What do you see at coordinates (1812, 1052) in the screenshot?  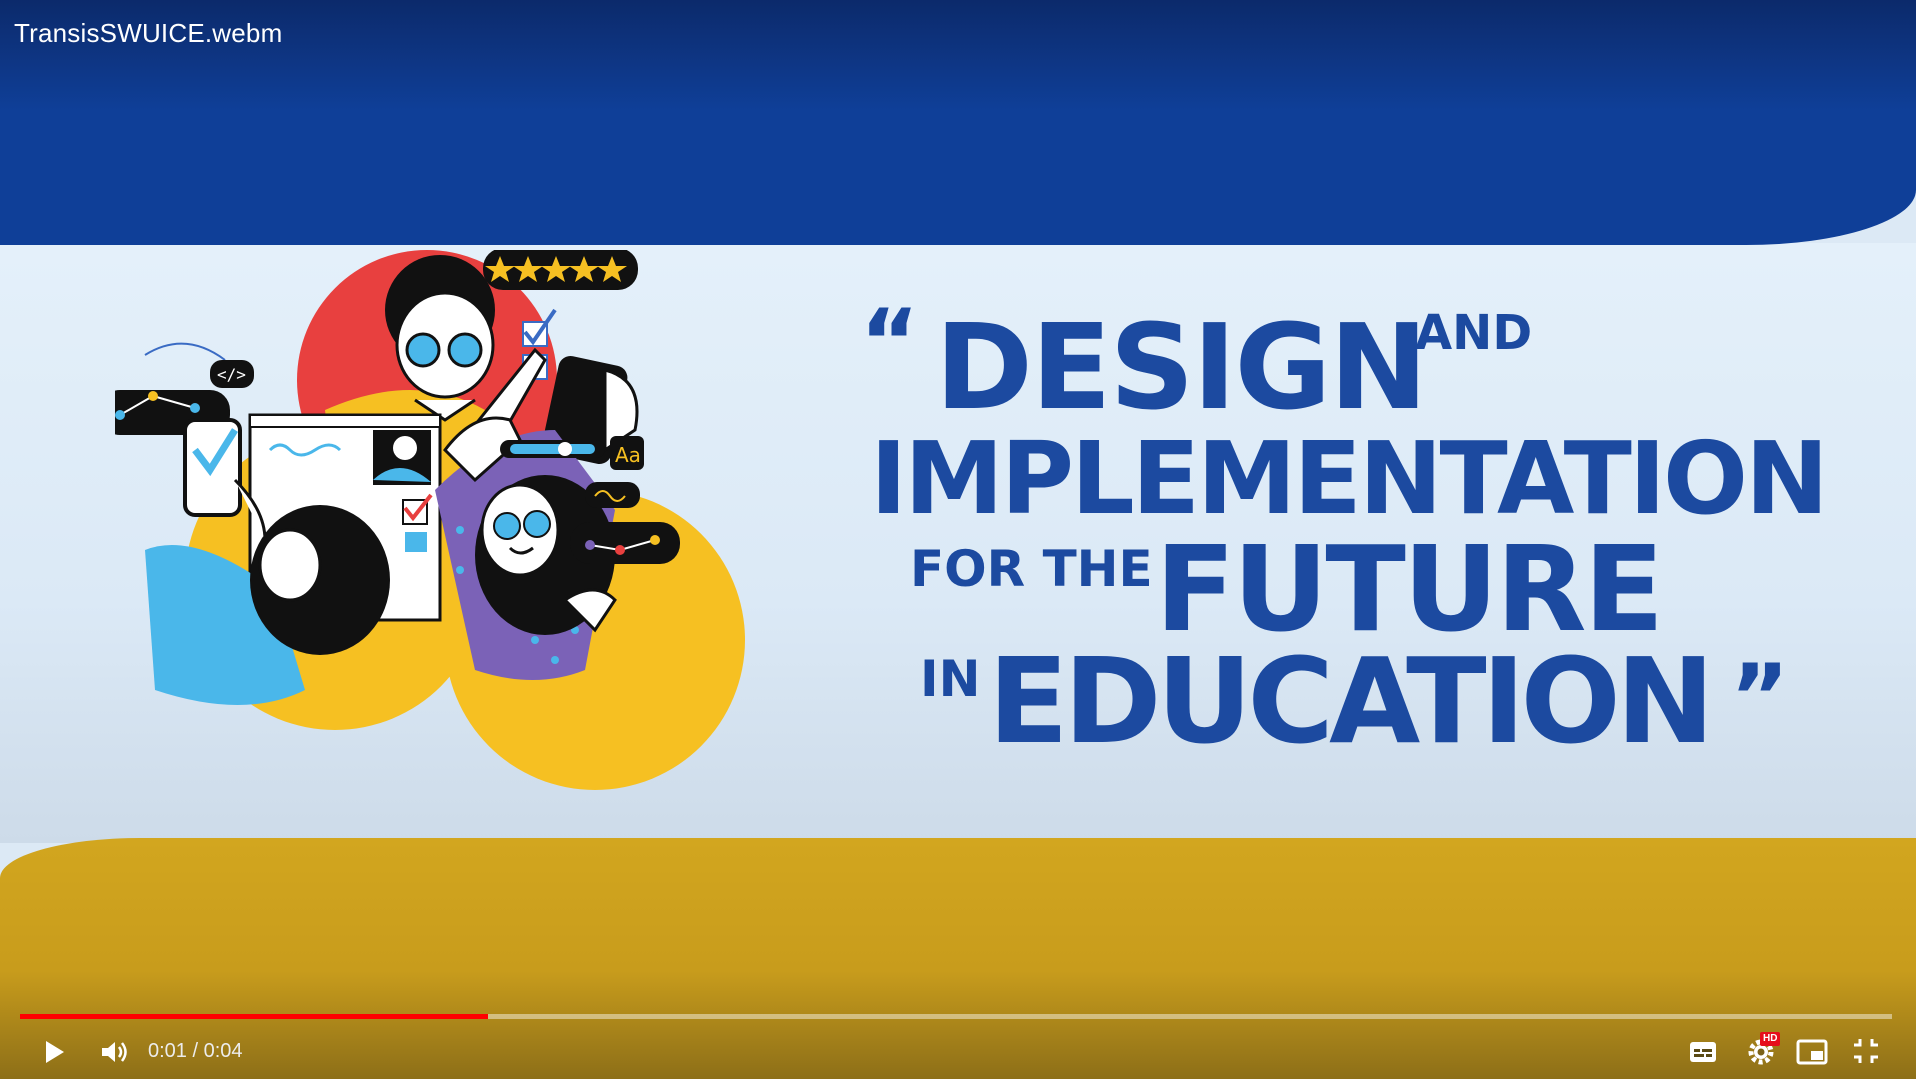 I see `miniplayer-icon` at bounding box center [1812, 1052].